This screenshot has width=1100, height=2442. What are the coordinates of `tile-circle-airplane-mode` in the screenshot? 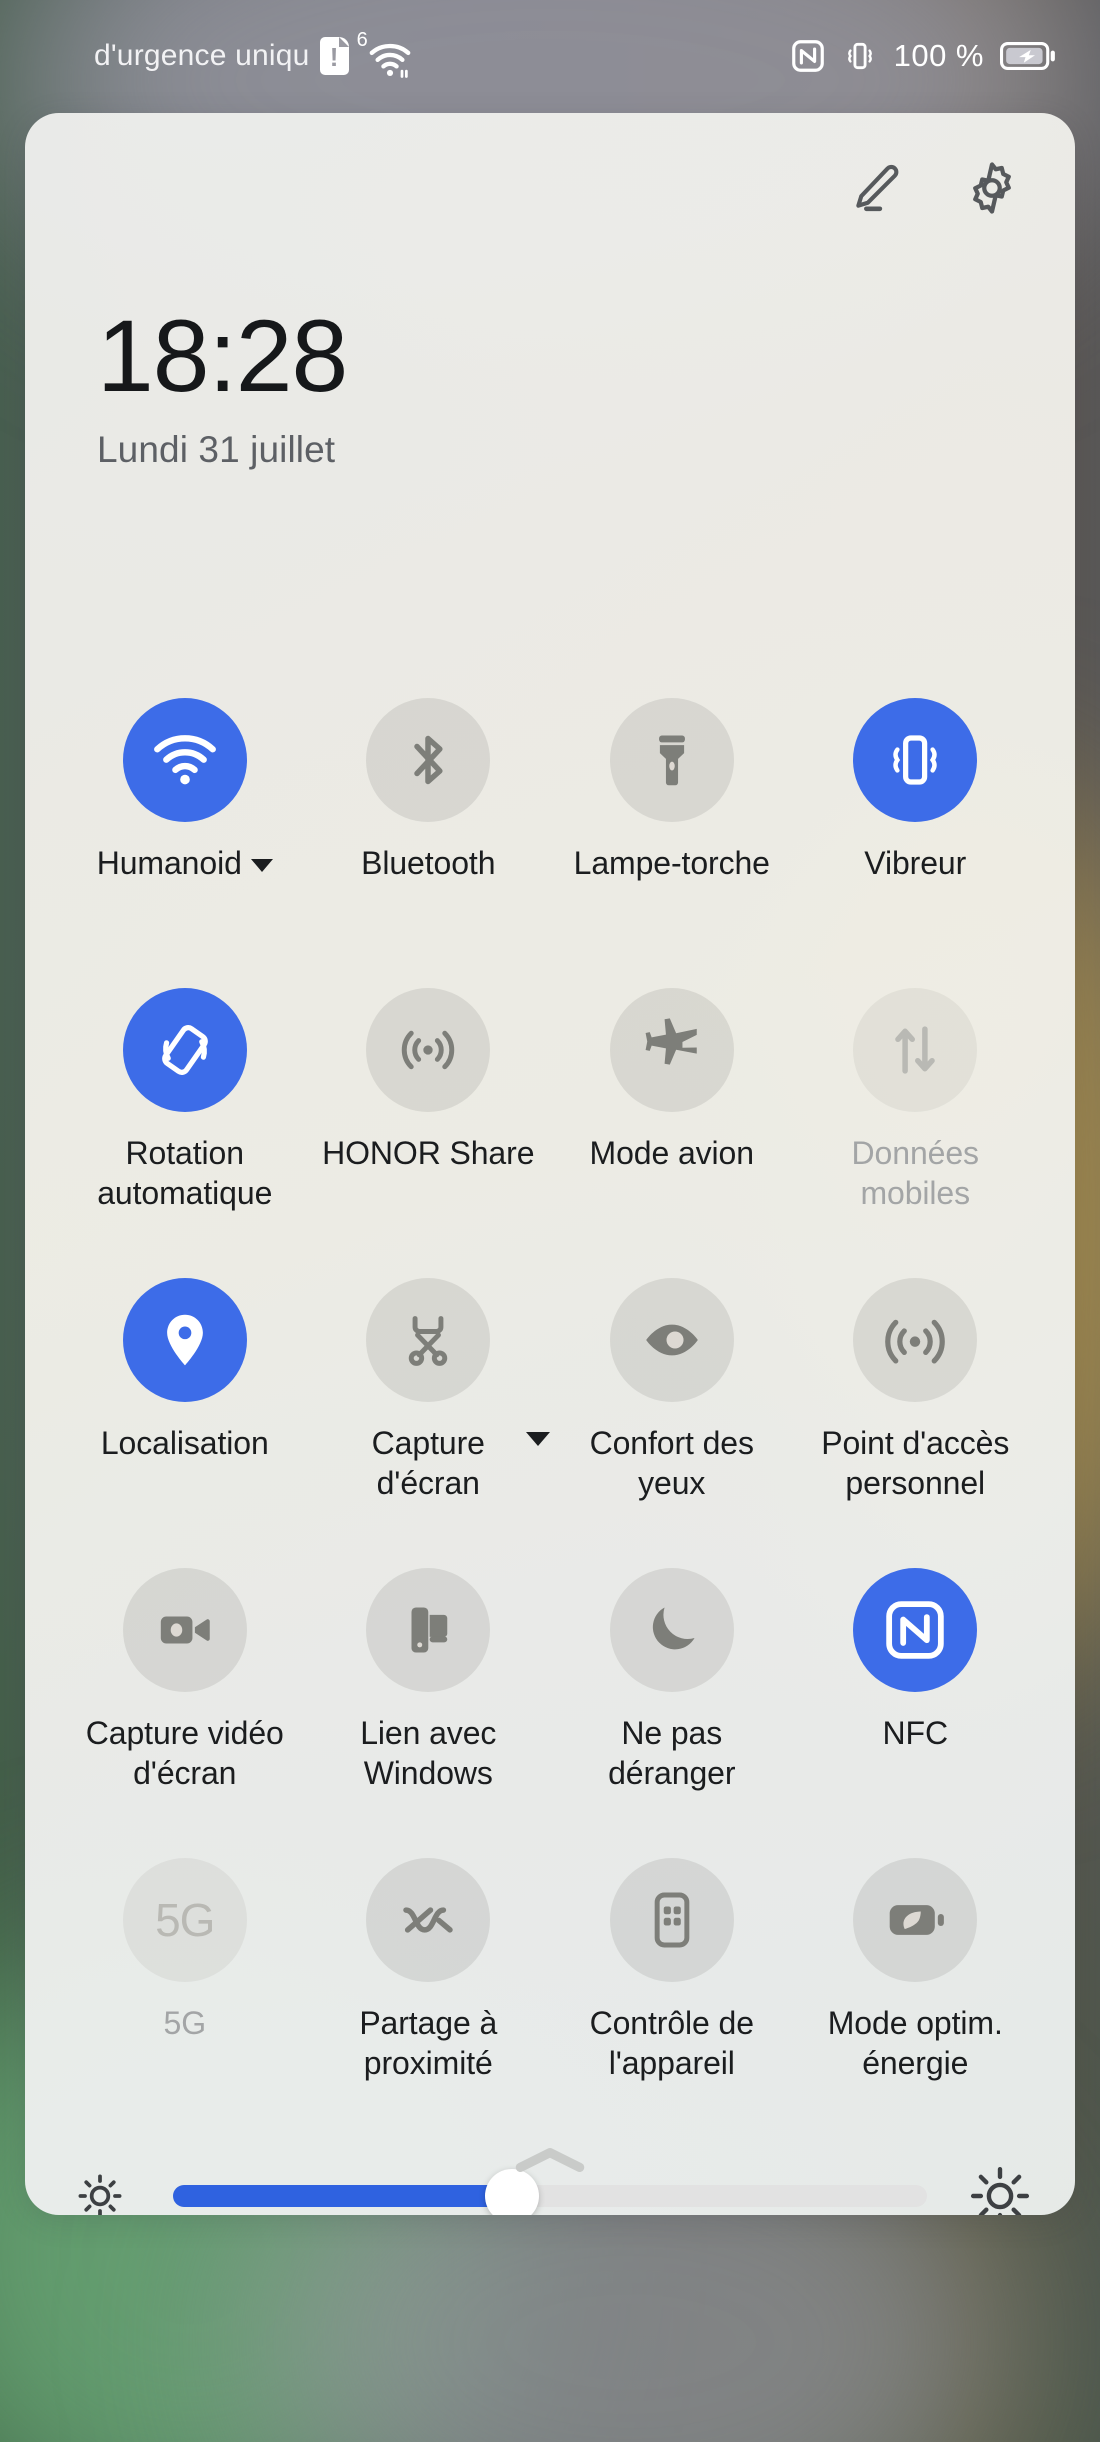 It's located at (671, 1050).